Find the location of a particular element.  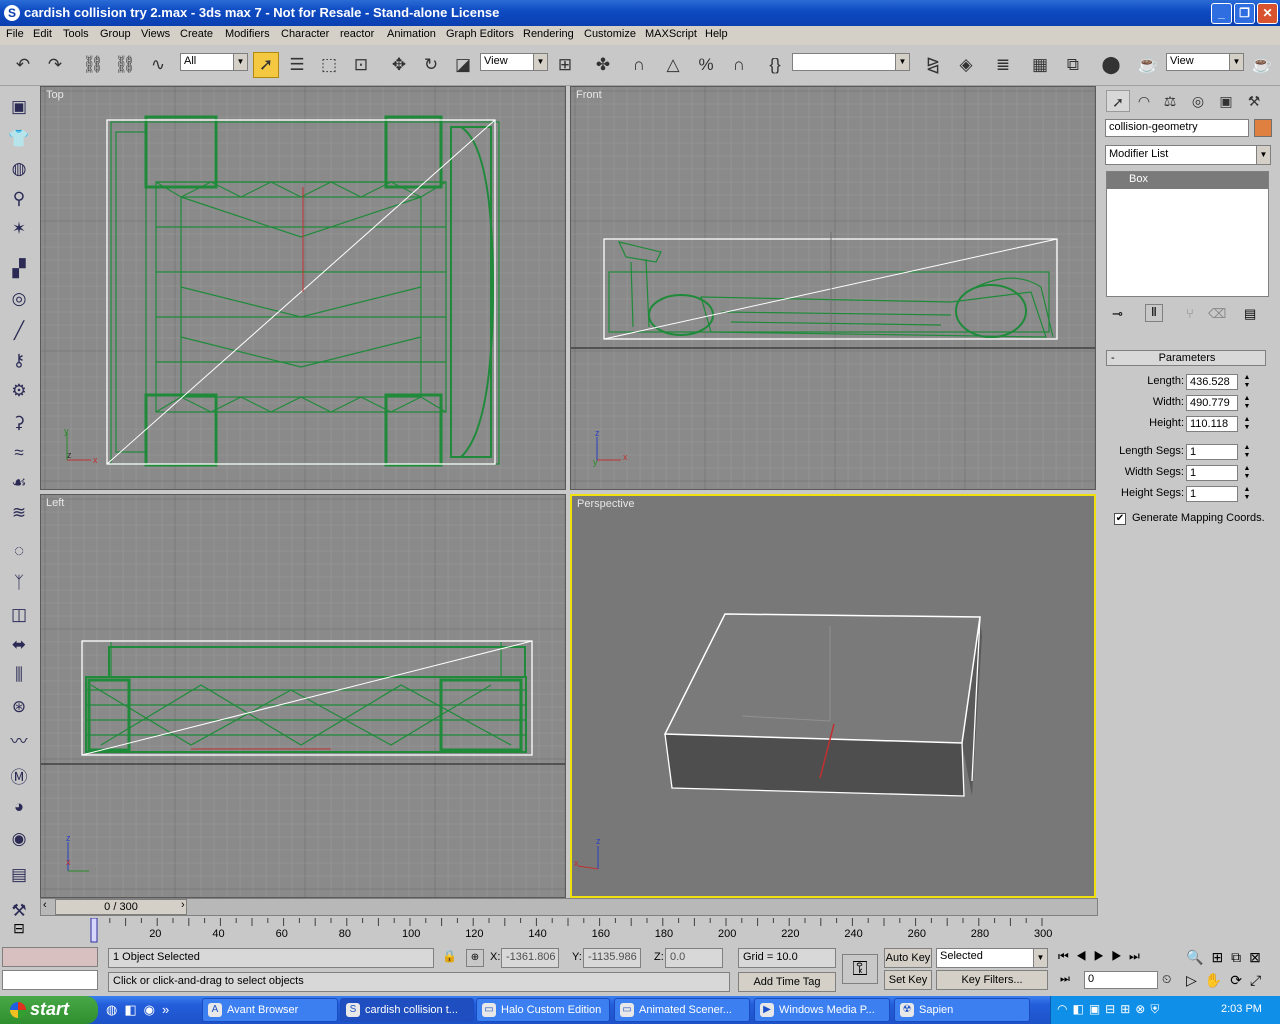

browser-quicklaunch-icon: ◍ is located at coordinates (115, 1009).